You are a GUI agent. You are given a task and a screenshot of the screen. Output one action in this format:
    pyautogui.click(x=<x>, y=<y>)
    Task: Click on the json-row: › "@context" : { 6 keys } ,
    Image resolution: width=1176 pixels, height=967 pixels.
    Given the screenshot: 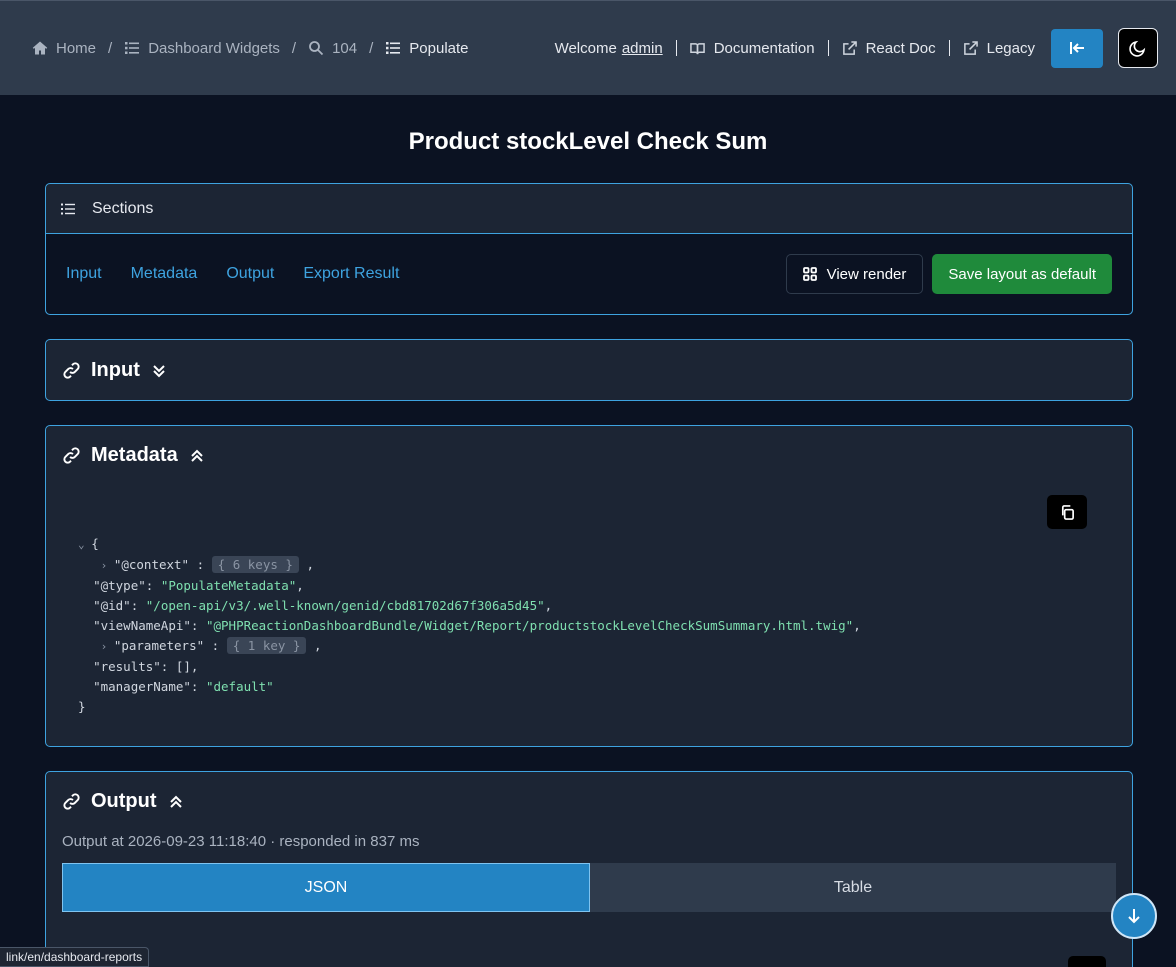 What is the action you would take?
    pyautogui.click(x=207, y=564)
    